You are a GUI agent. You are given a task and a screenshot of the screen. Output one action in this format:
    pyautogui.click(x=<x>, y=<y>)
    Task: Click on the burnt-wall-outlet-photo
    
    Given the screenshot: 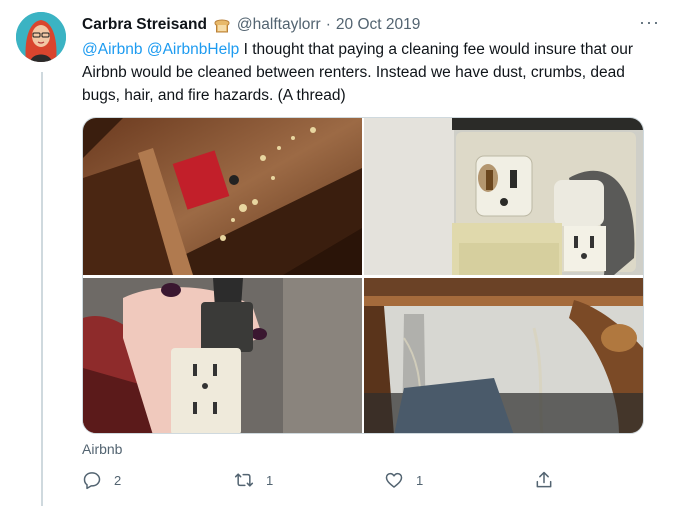 What is the action you would take?
    pyautogui.click(x=503, y=196)
    